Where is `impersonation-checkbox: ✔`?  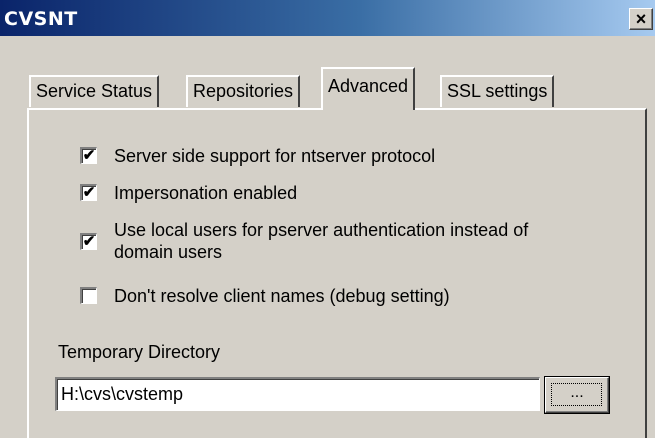
impersonation-checkbox: ✔ is located at coordinates (88, 192).